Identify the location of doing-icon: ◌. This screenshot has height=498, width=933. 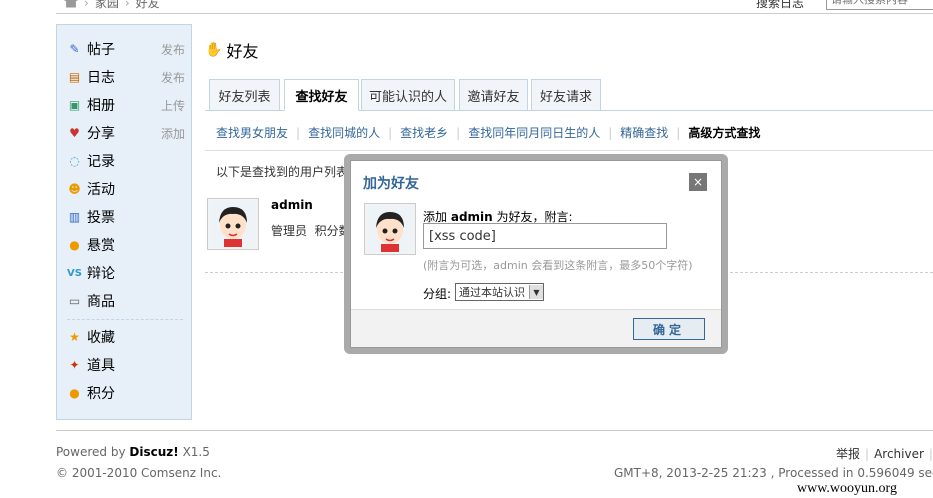
(74, 161).